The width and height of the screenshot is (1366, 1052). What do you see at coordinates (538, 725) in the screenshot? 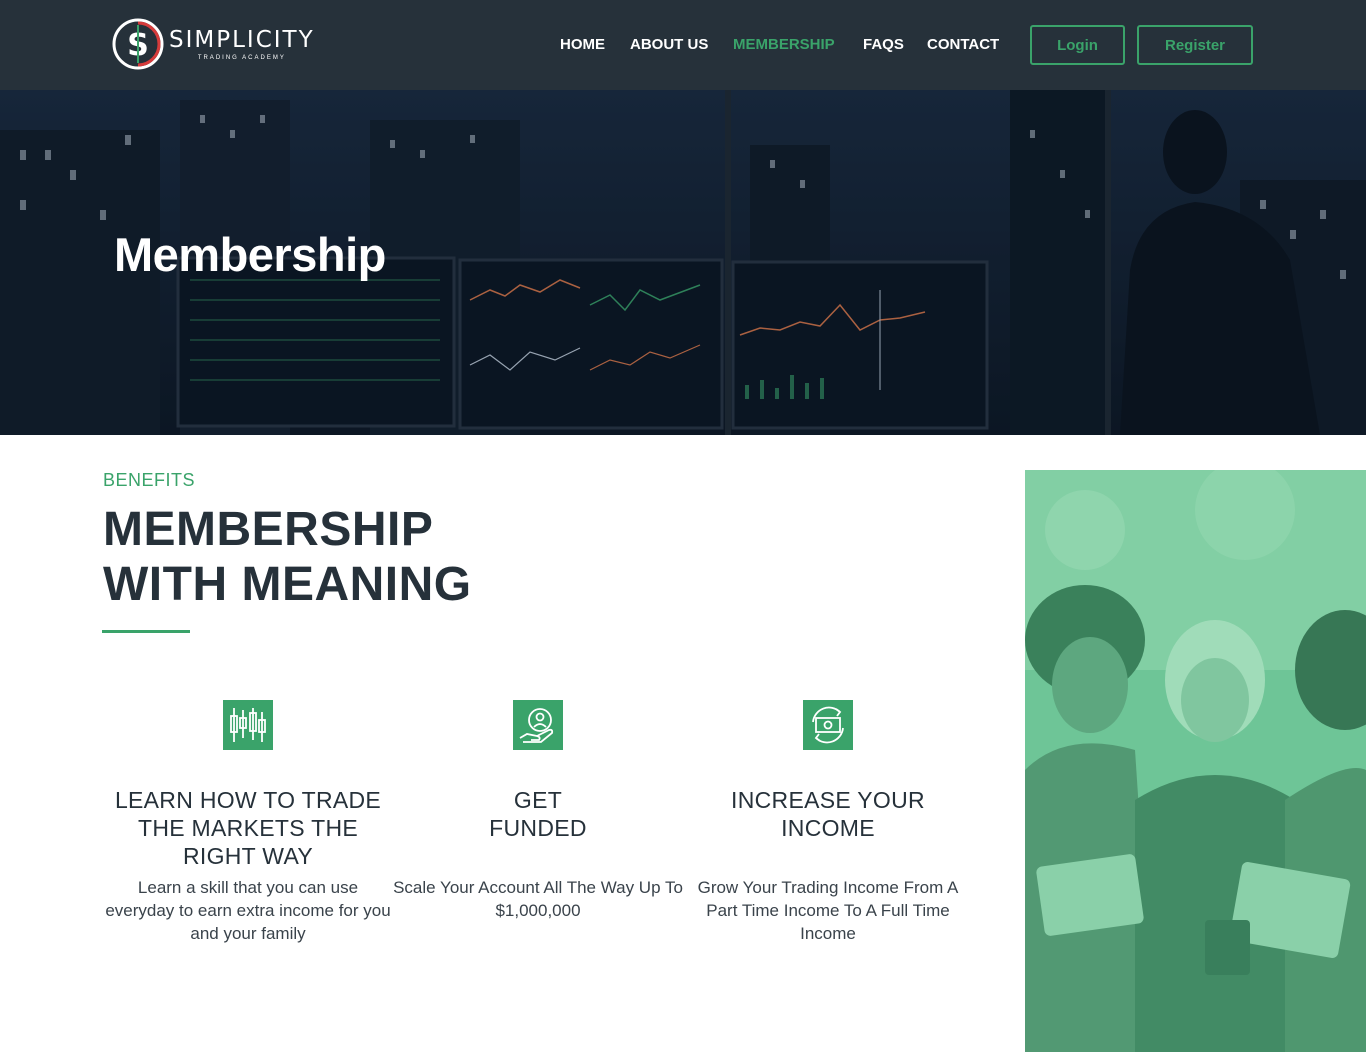
I see `funded-person-hand-icon` at bounding box center [538, 725].